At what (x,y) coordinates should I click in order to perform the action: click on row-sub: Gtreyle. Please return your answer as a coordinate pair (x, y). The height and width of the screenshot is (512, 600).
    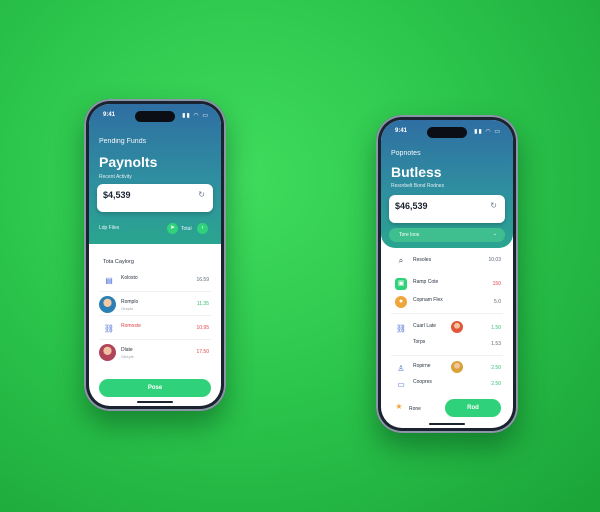
    Looking at the image, I should click on (127, 356).